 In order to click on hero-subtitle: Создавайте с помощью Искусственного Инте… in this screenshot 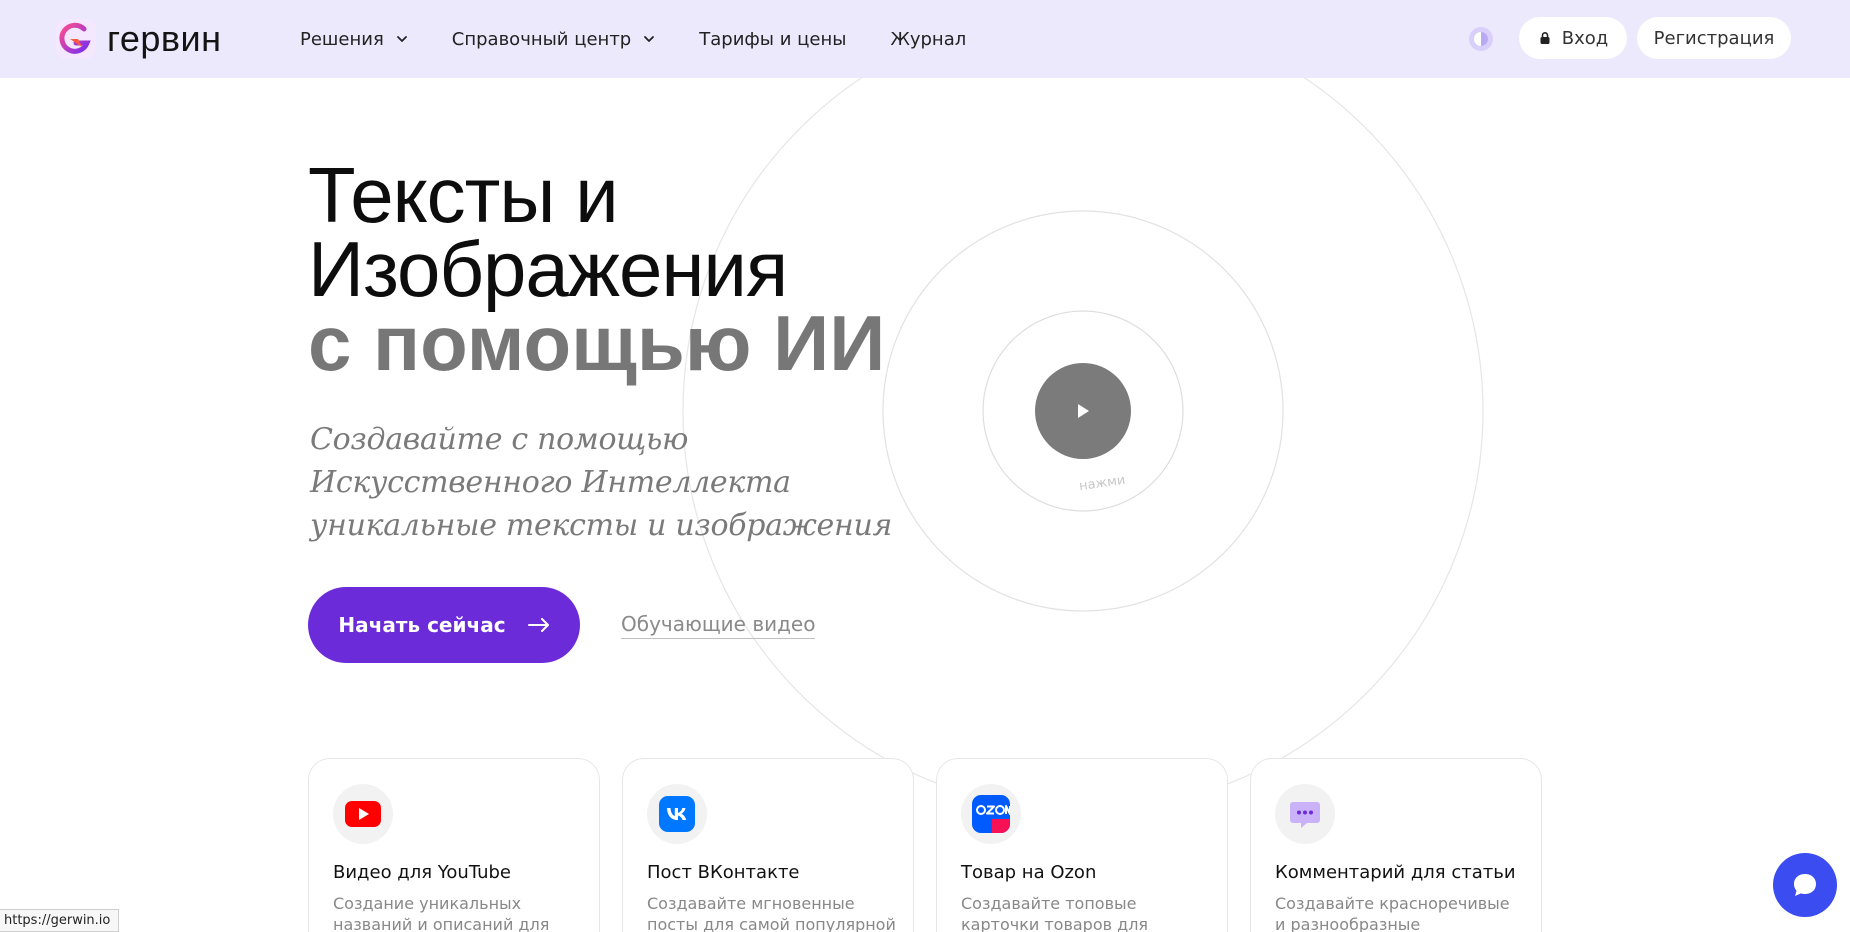, I will do `click(601, 482)`.